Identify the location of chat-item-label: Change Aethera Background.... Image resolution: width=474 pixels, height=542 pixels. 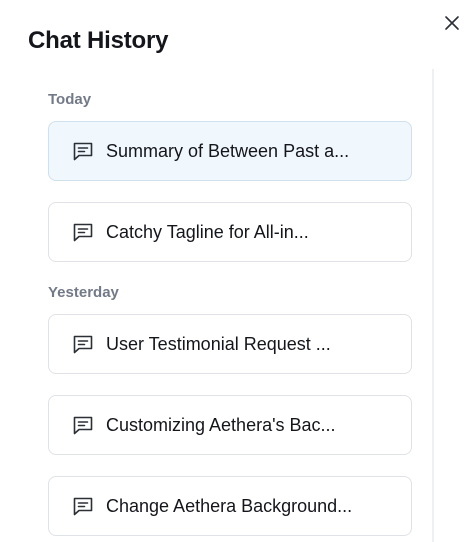
(229, 506).